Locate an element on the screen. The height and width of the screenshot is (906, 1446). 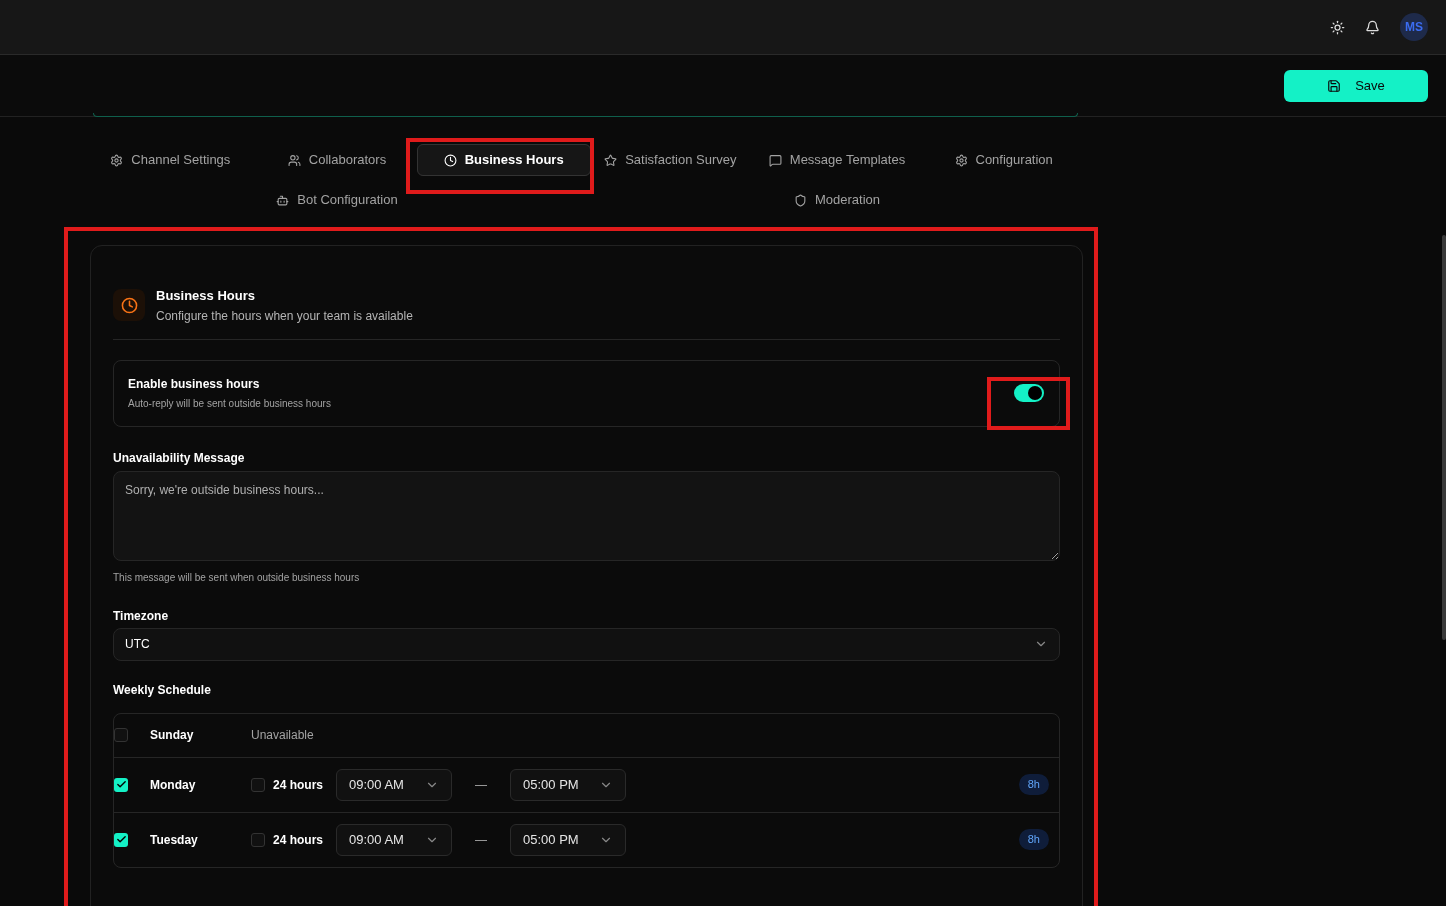
toggle-title: Enable business hours is located at coordinates (194, 384).